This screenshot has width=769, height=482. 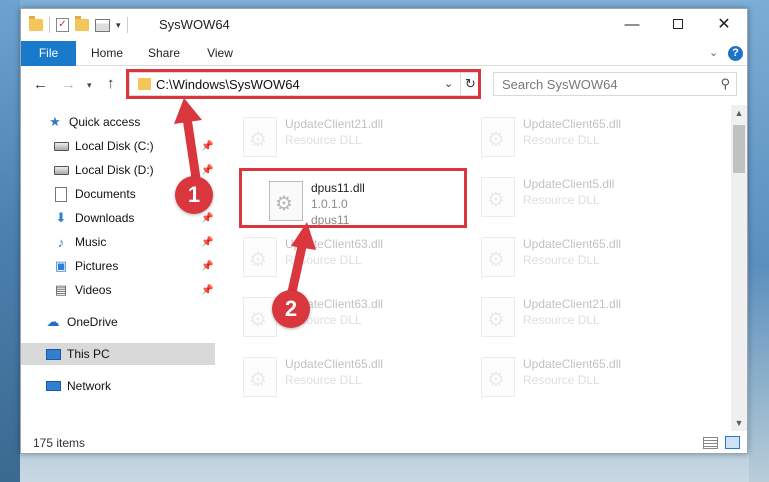 I want to click on step-2-badge: 2, so click(x=291, y=309).